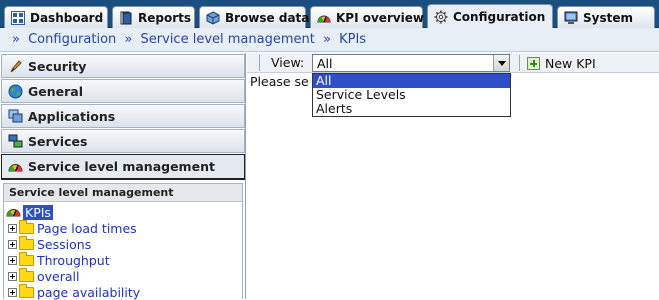  What do you see at coordinates (15, 66) in the screenshot?
I see `pen-icon` at bounding box center [15, 66].